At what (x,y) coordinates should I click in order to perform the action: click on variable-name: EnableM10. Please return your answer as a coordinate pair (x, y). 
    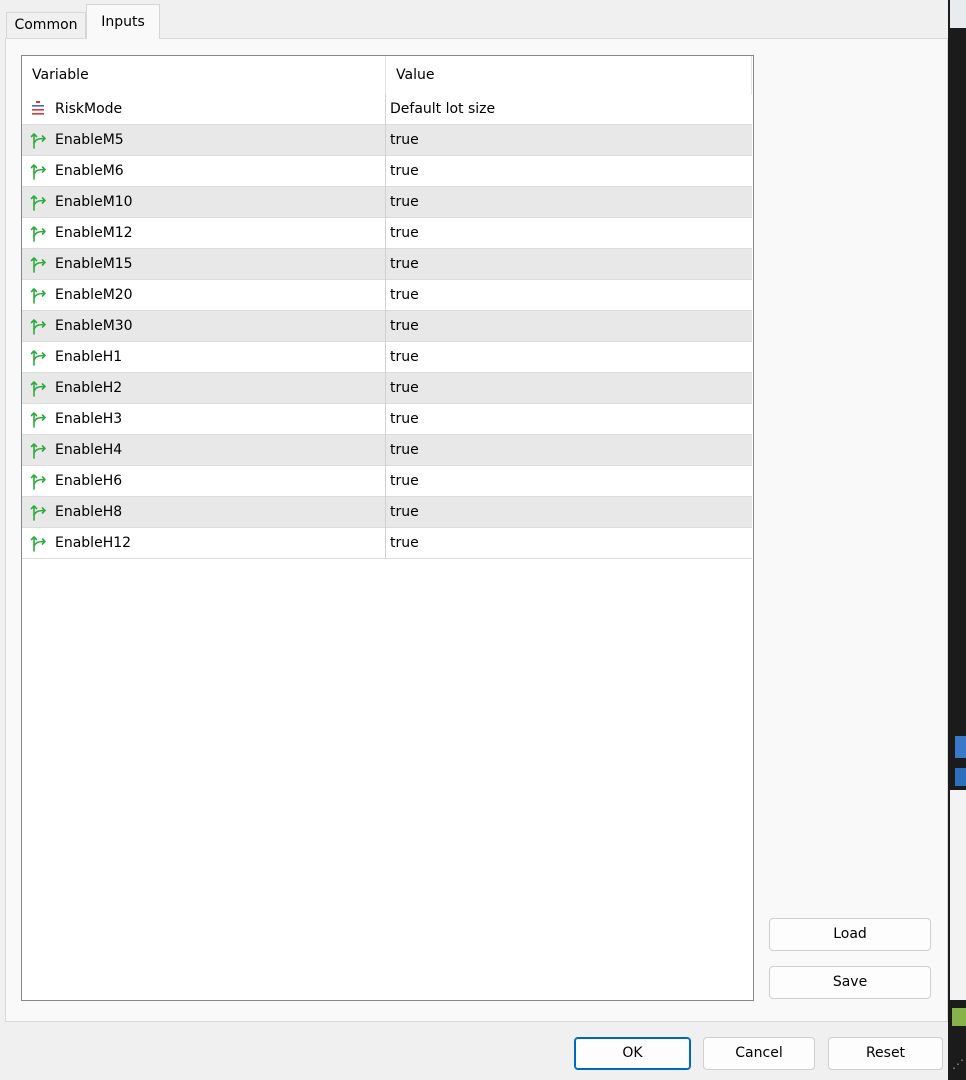
    Looking at the image, I should click on (94, 202).